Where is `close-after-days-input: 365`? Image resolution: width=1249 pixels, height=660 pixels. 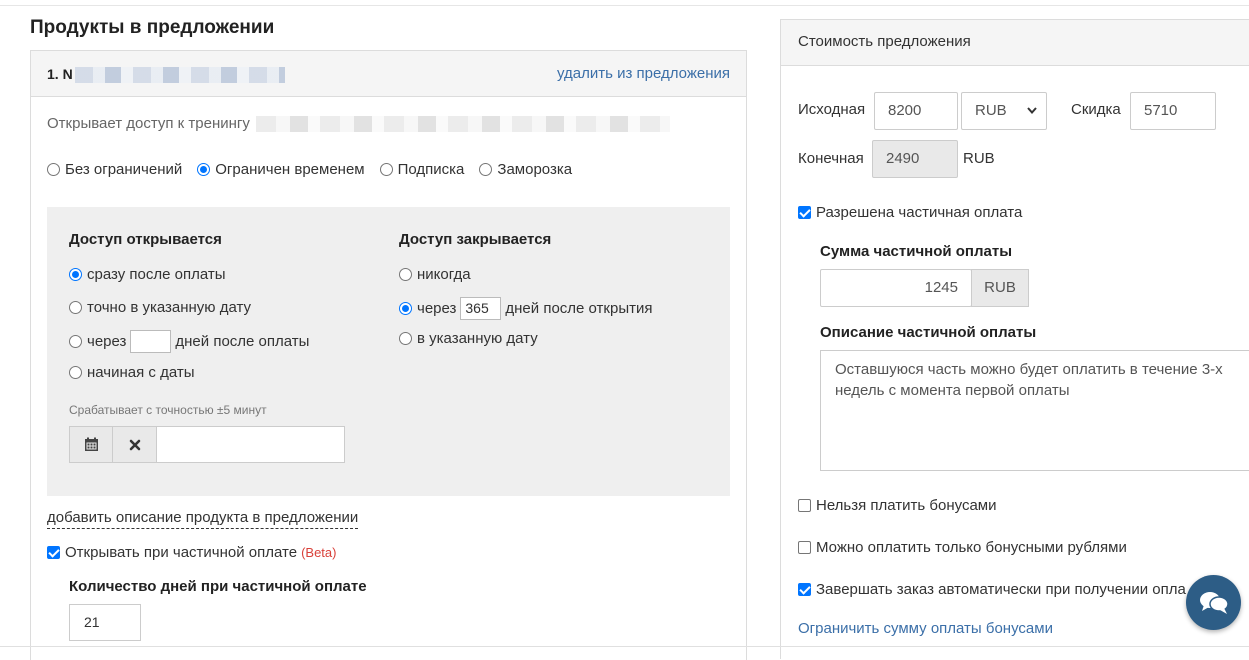 close-after-days-input: 365 is located at coordinates (481, 308).